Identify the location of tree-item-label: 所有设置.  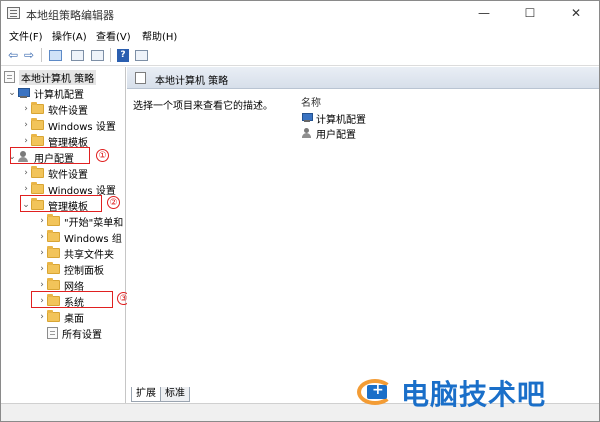
(82, 335).